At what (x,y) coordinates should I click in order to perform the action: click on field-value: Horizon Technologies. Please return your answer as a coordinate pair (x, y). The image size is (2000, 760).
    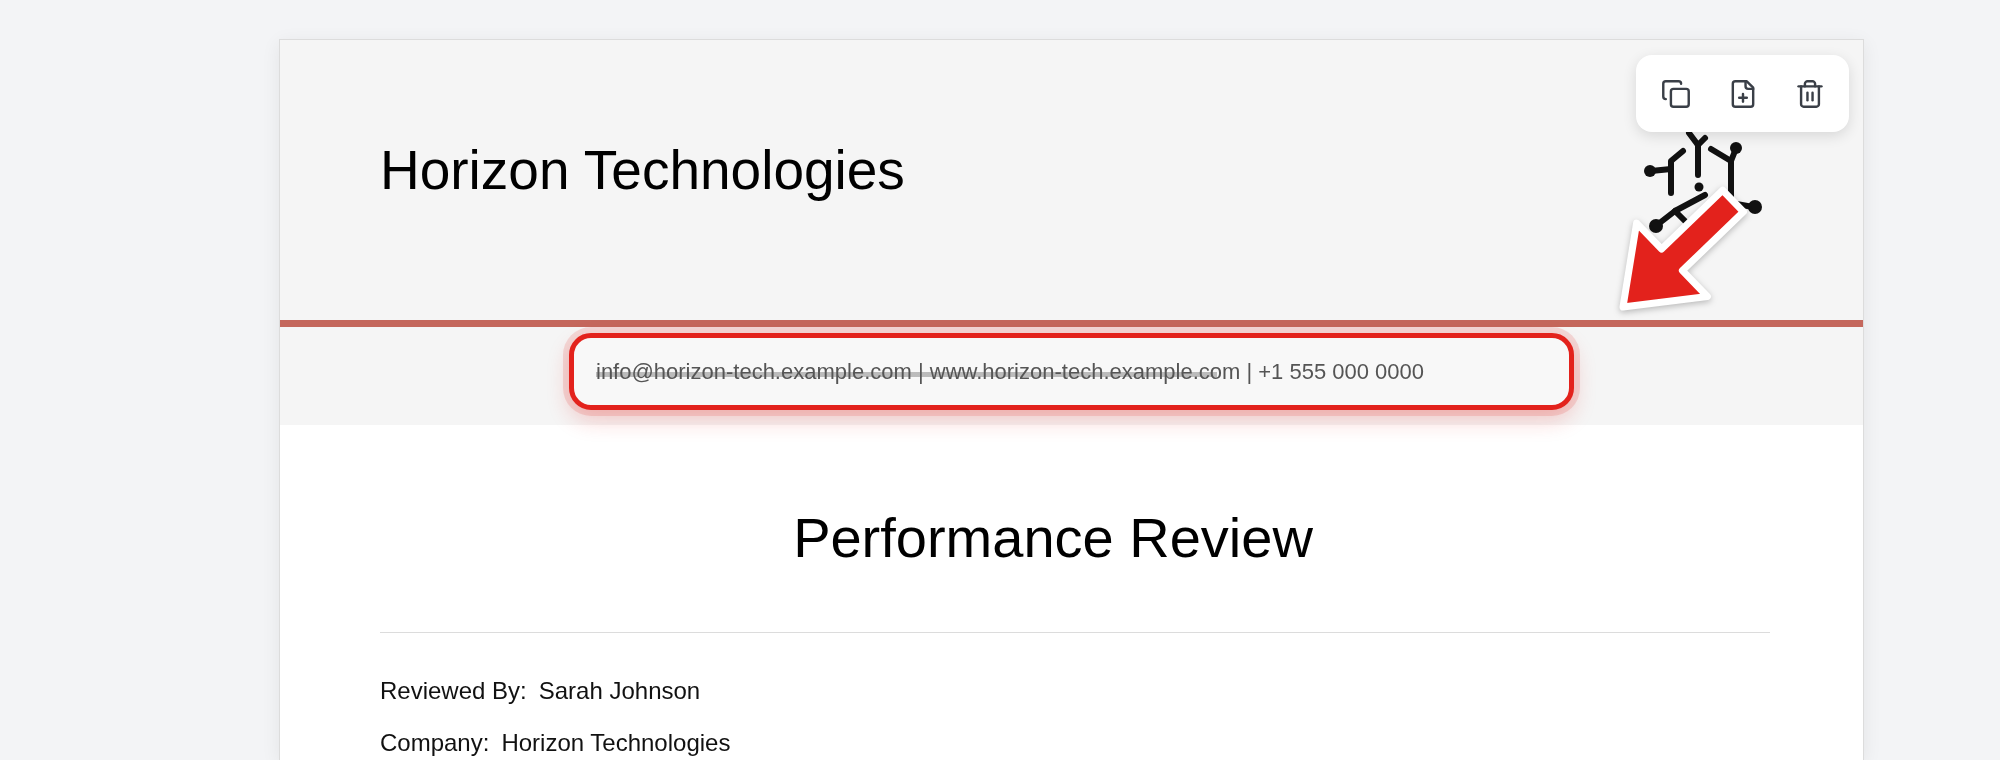
    Looking at the image, I should click on (616, 743).